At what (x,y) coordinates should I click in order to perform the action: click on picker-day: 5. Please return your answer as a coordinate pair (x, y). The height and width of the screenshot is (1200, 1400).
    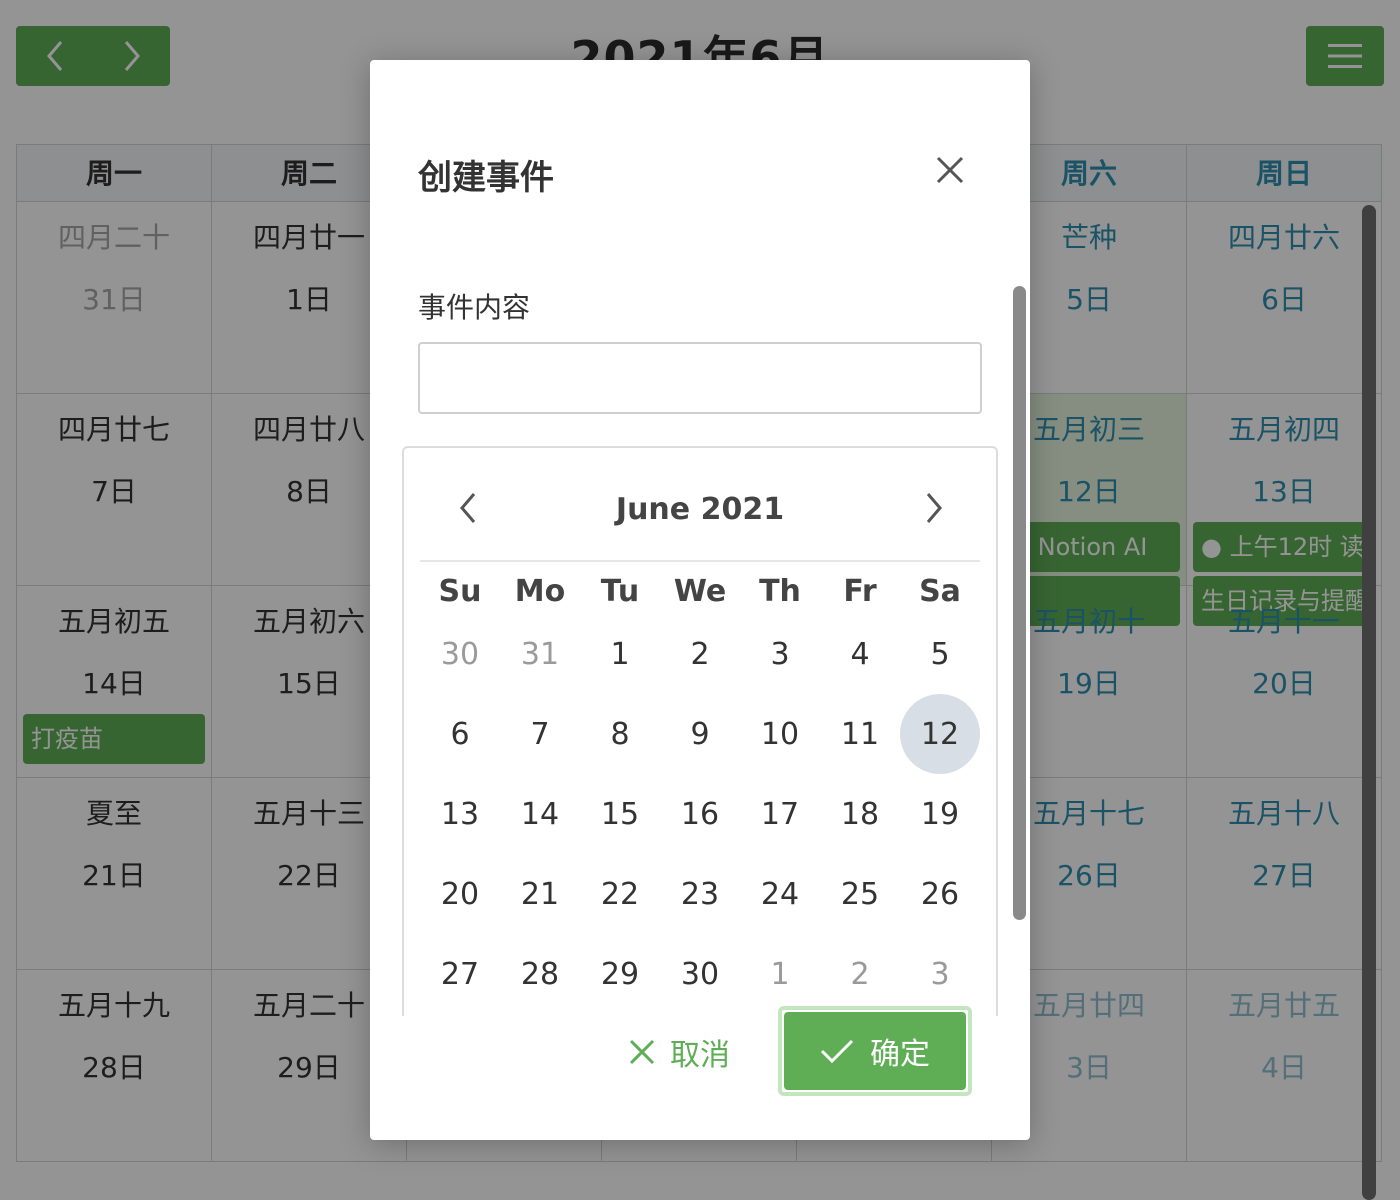
    Looking at the image, I should click on (940, 654).